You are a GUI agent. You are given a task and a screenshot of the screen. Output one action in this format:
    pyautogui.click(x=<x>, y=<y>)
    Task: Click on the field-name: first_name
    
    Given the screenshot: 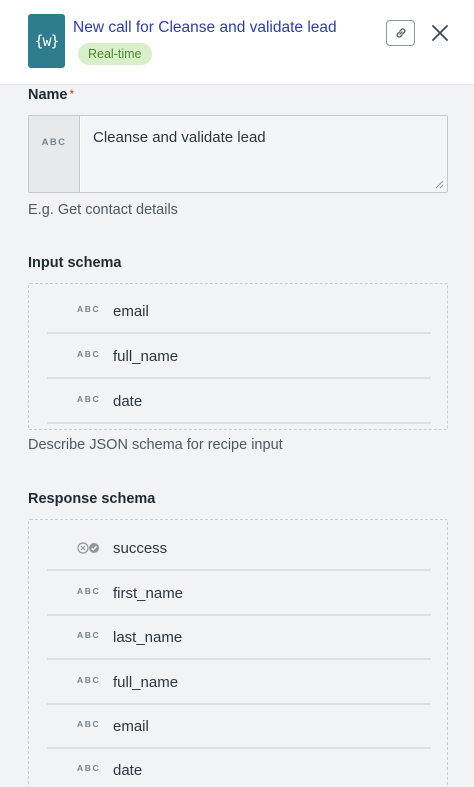 What is the action you would take?
    pyautogui.click(x=148, y=593)
    